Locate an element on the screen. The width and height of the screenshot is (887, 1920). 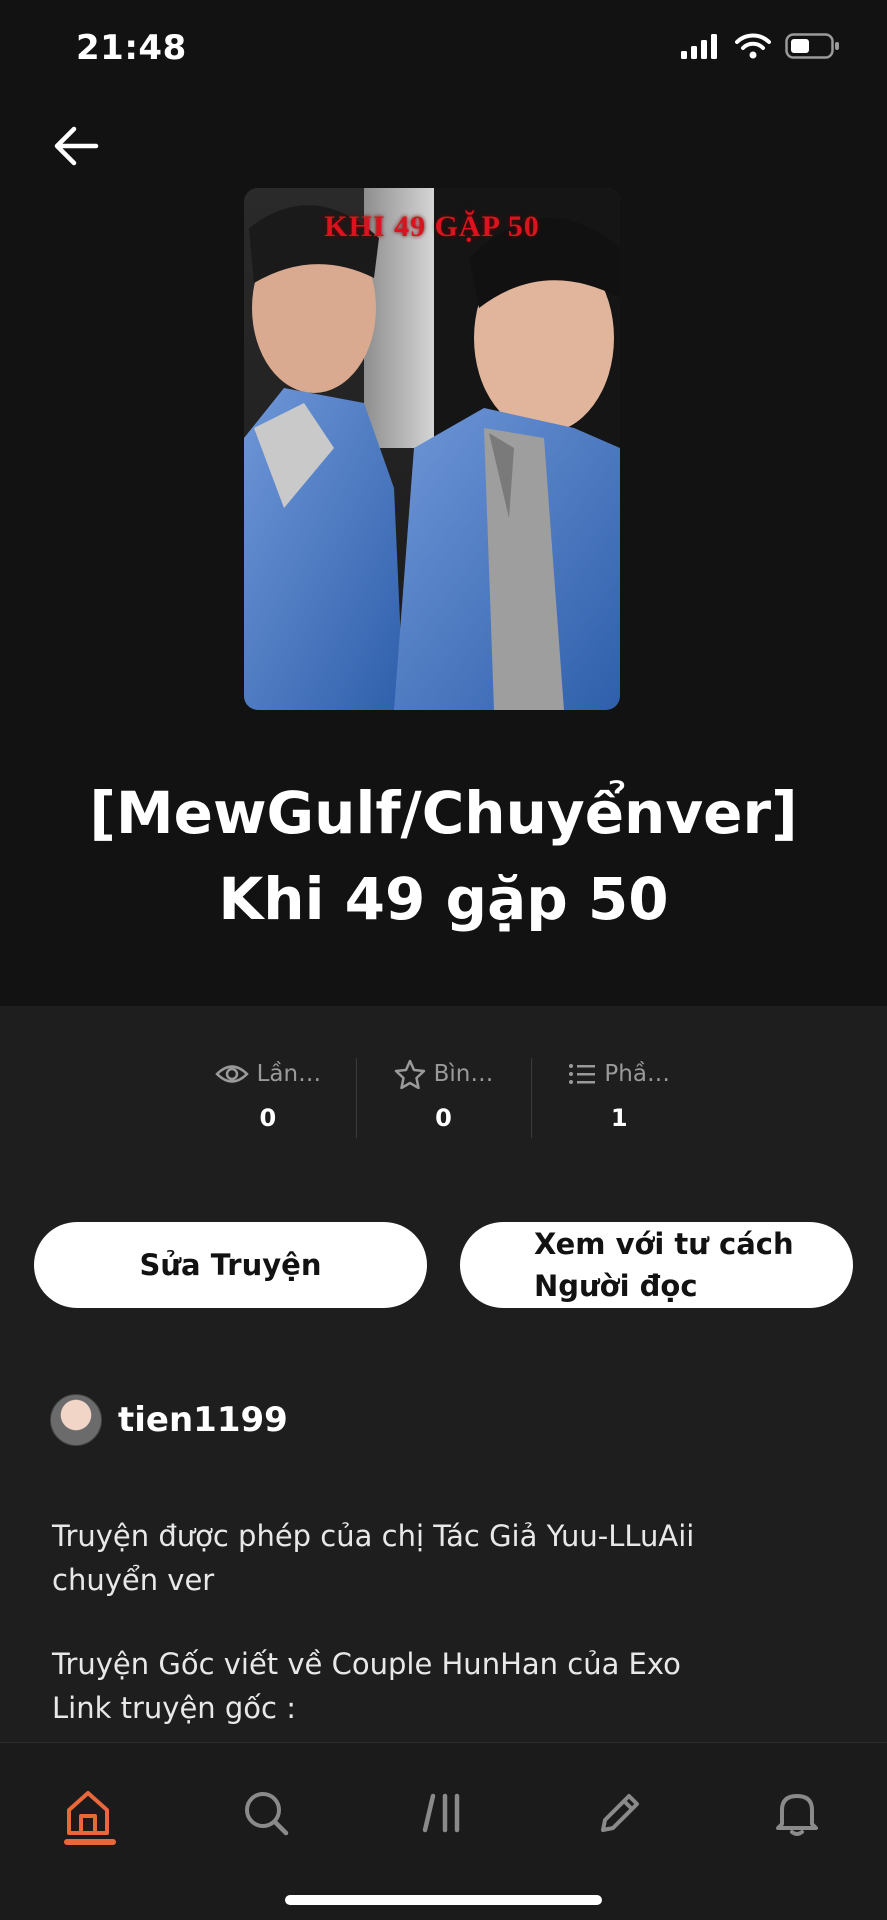
stat-votes: Bìn… 0 is located at coordinates (443, 1096).